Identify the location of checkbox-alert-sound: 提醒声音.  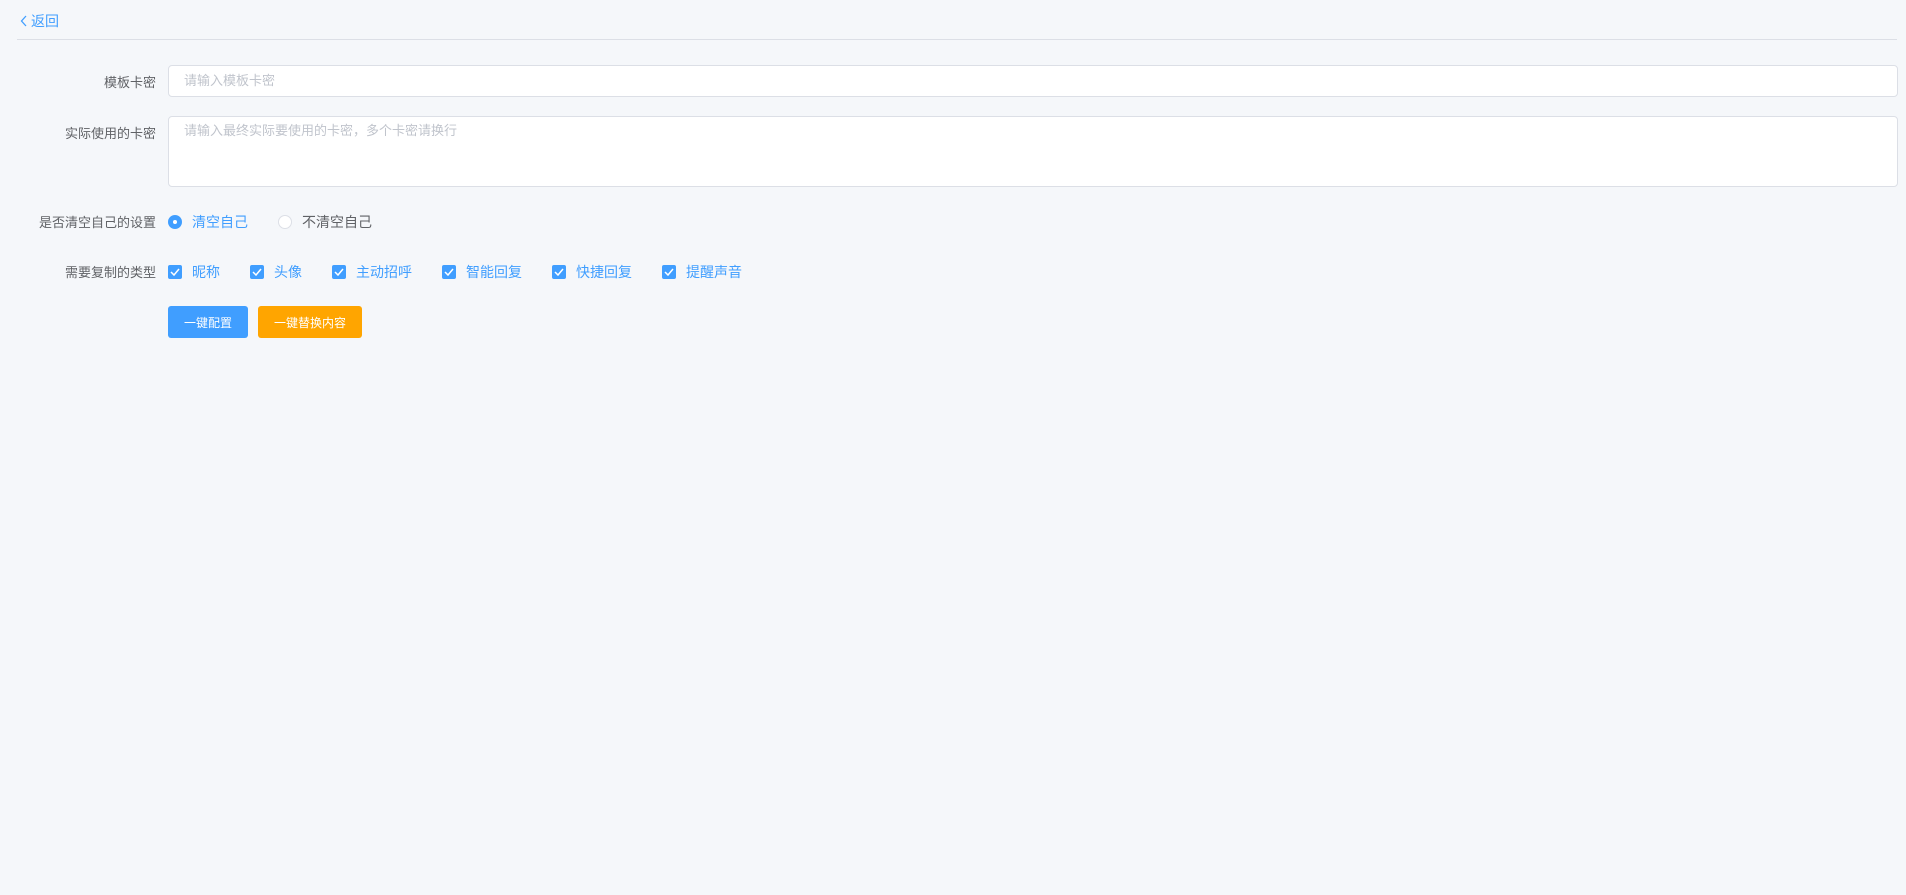
(702, 272).